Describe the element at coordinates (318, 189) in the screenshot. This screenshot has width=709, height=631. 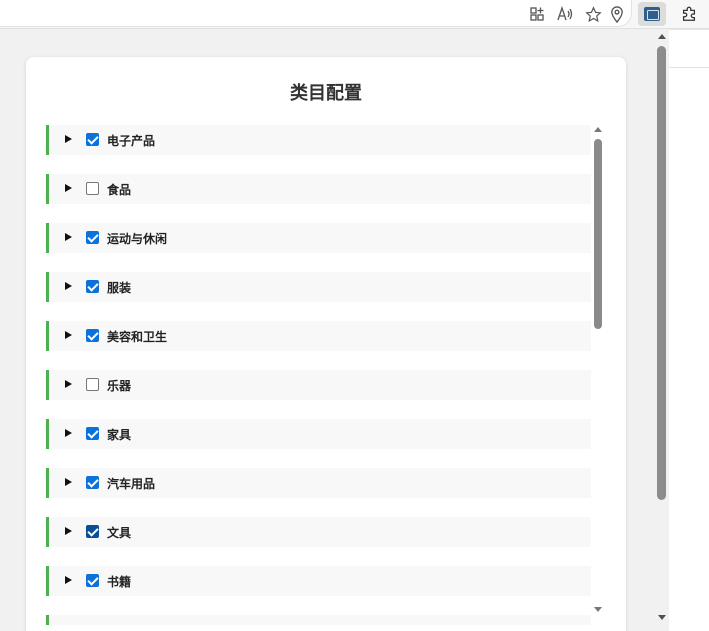
I see `category-row: 食品` at that location.